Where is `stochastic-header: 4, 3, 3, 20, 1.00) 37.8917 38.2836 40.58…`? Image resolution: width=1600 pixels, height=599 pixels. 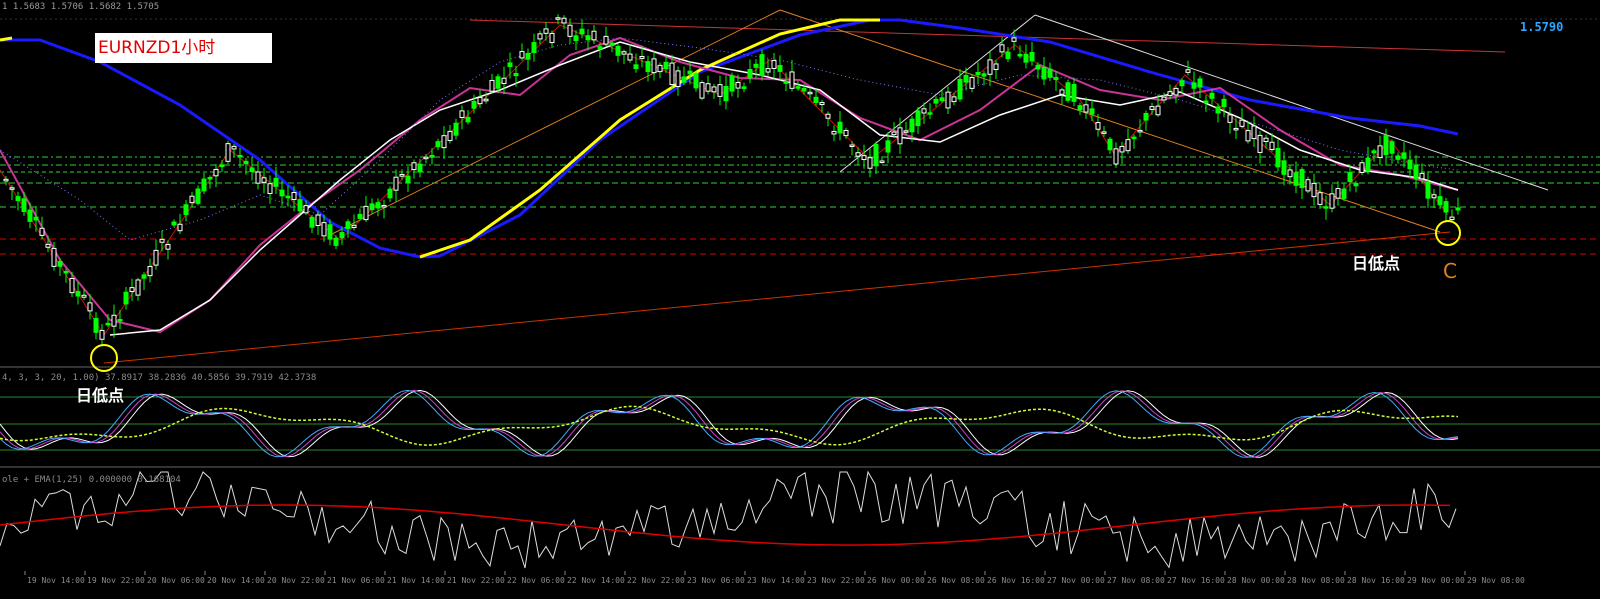 stochastic-header: 4, 3, 3, 20, 1.00) 37.8917 38.2836 40.58… is located at coordinates (159, 378).